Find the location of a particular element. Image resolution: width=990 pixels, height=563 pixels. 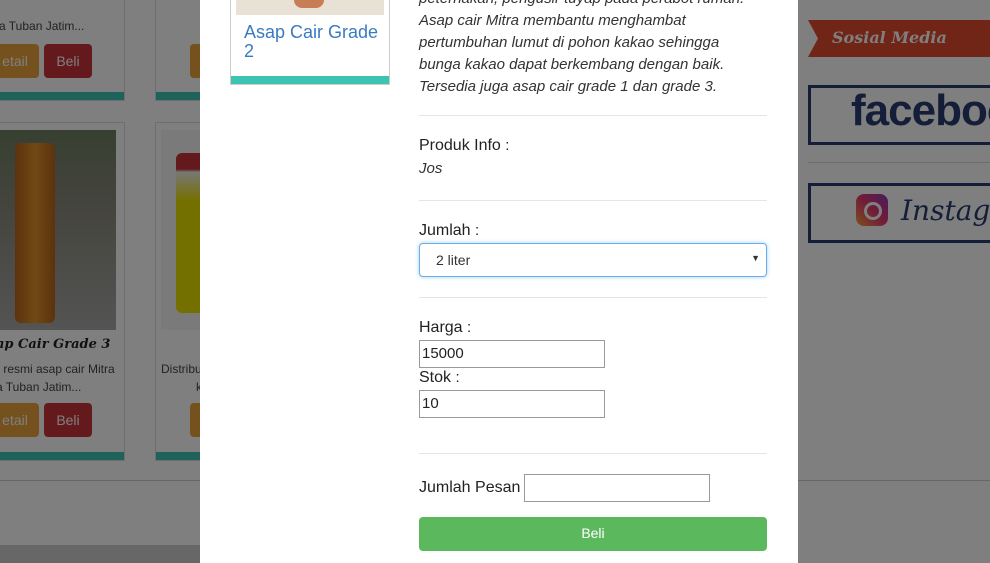

jumlah-label: Jumlah : is located at coordinates (449, 231).